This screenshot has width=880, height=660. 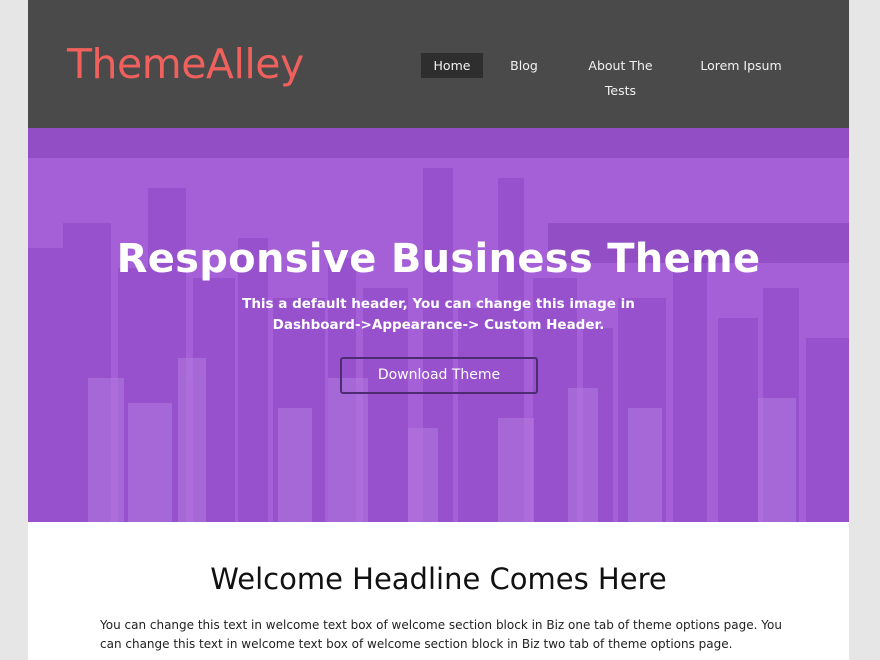 I want to click on nav-item-lorem-ipsum: Lorem Ipsum, so click(x=741, y=65).